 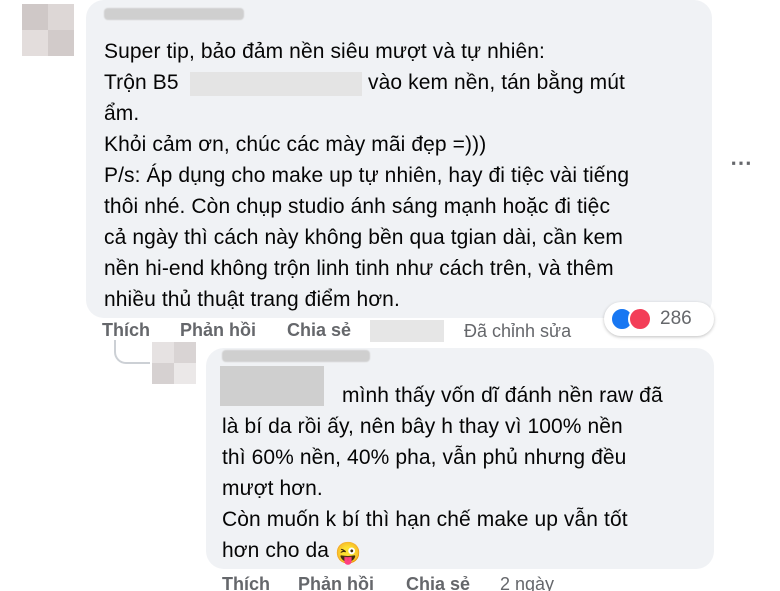 What do you see at coordinates (348, 553) in the screenshot?
I see `winking-face-emoji-icon: 😜` at bounding box center [348, 553].